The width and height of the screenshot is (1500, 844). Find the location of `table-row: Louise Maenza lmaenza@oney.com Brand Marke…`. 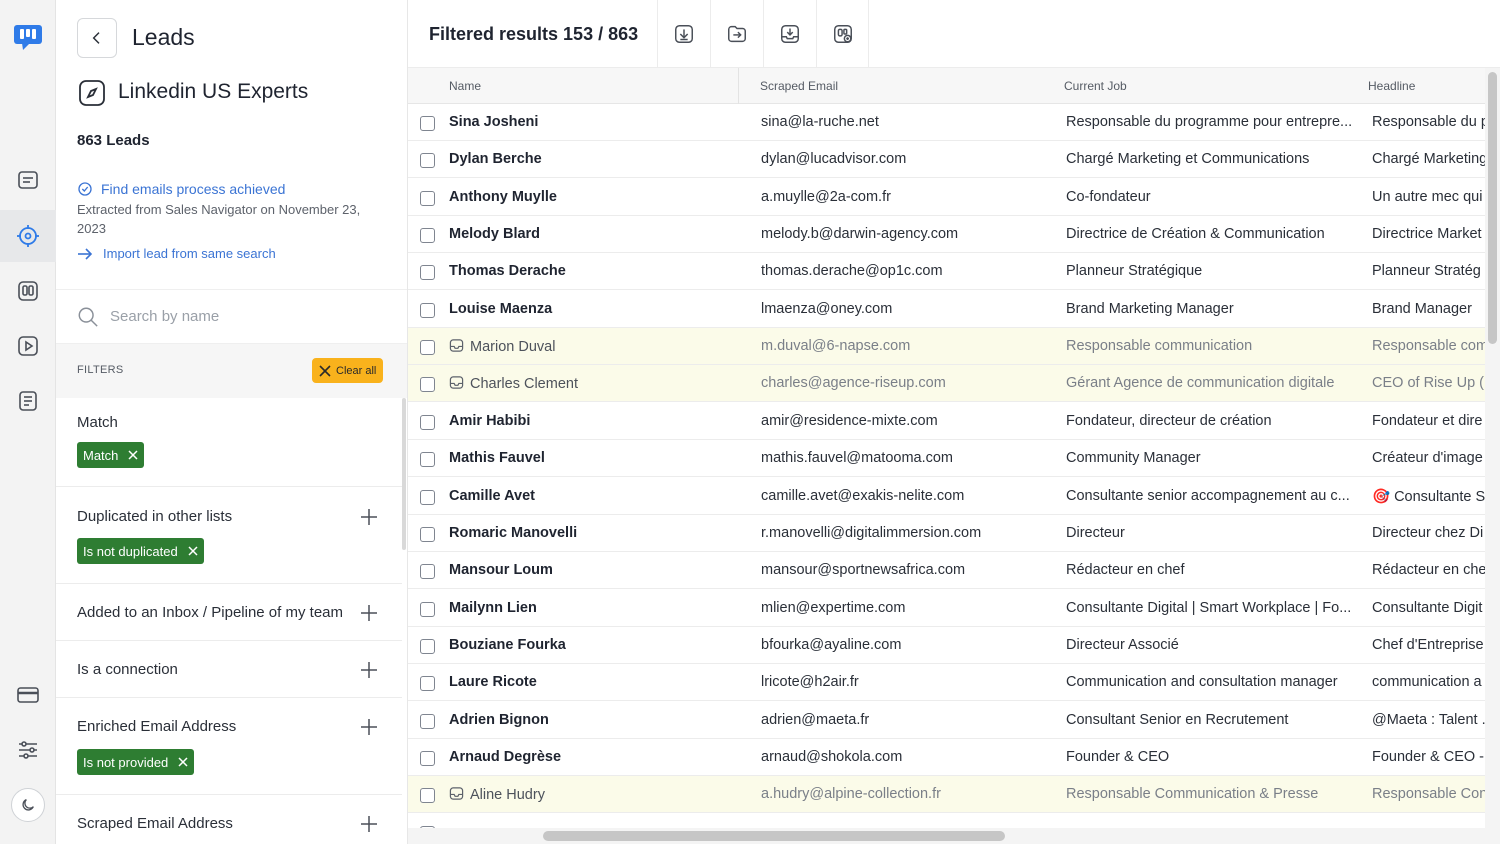

table-row: Louise Maenza lmaenza@oney.com Brand Marke… is located at coordinates (954, 309).